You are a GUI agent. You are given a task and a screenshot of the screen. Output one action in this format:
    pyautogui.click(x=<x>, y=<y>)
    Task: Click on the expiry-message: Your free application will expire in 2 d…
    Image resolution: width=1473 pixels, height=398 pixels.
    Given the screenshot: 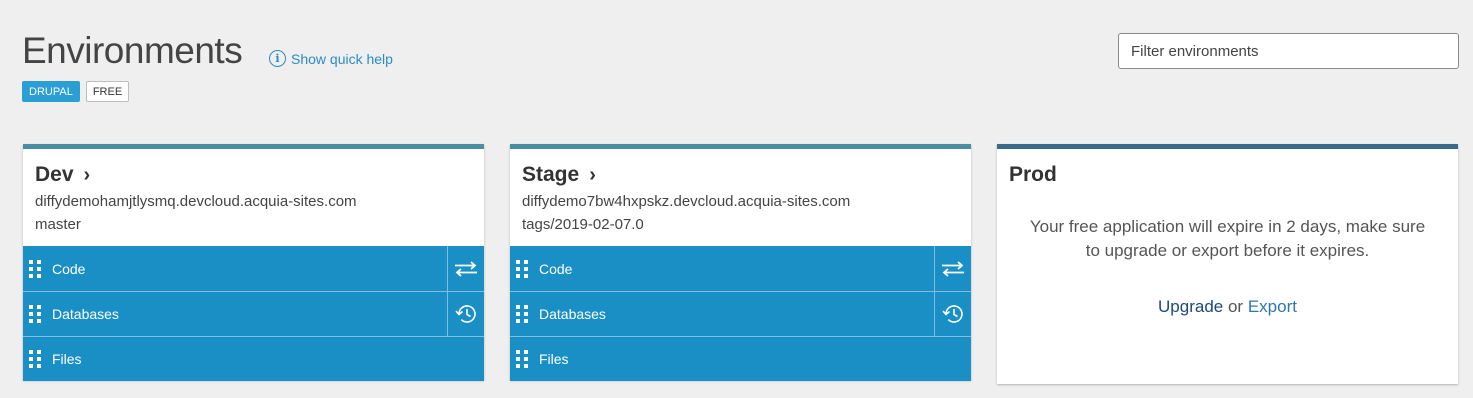 What is the action you would take?
    pyautogui.click(x=1227, y=238)
    